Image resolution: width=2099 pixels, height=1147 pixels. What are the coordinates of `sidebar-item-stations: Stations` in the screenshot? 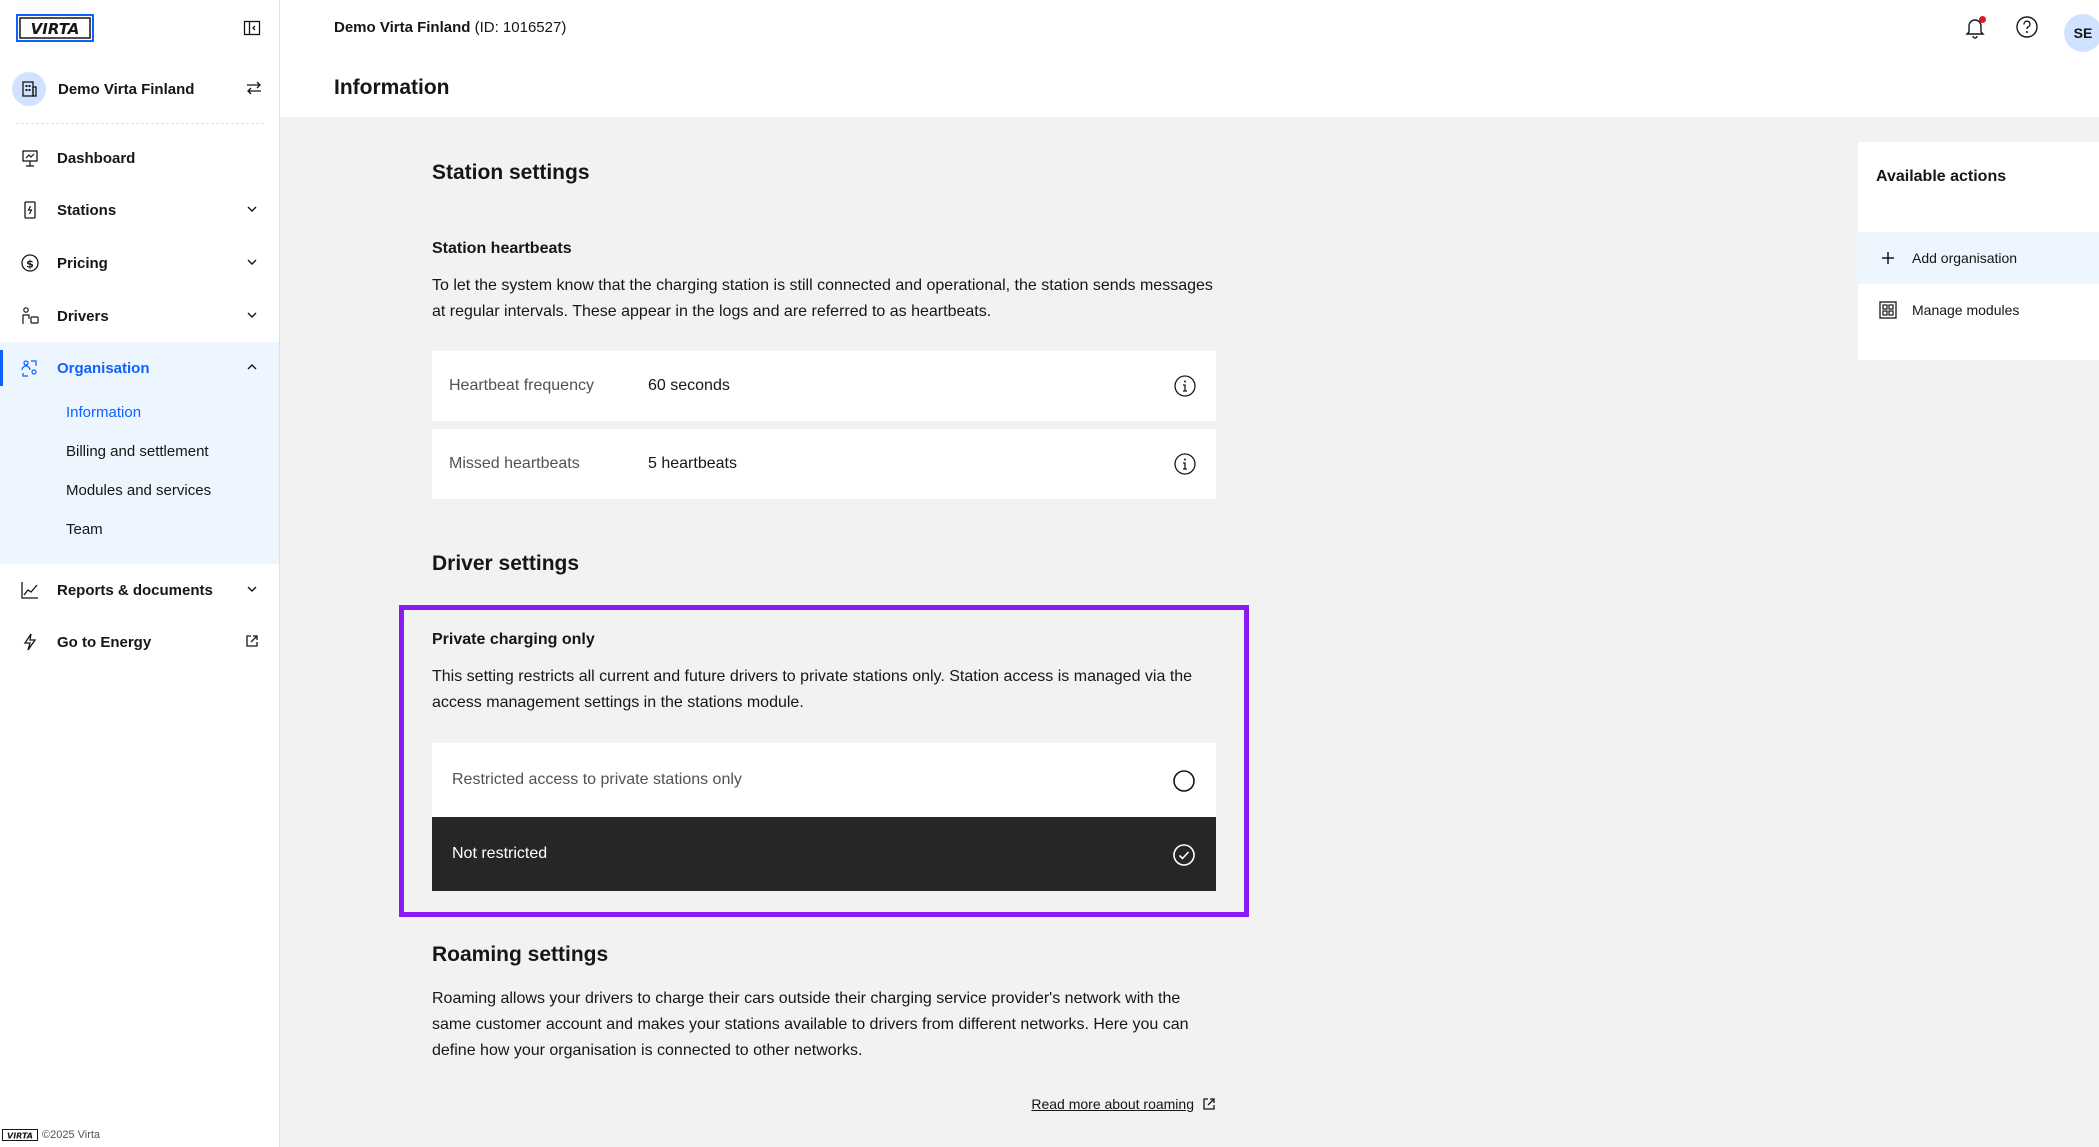 It's located at (139, 210).